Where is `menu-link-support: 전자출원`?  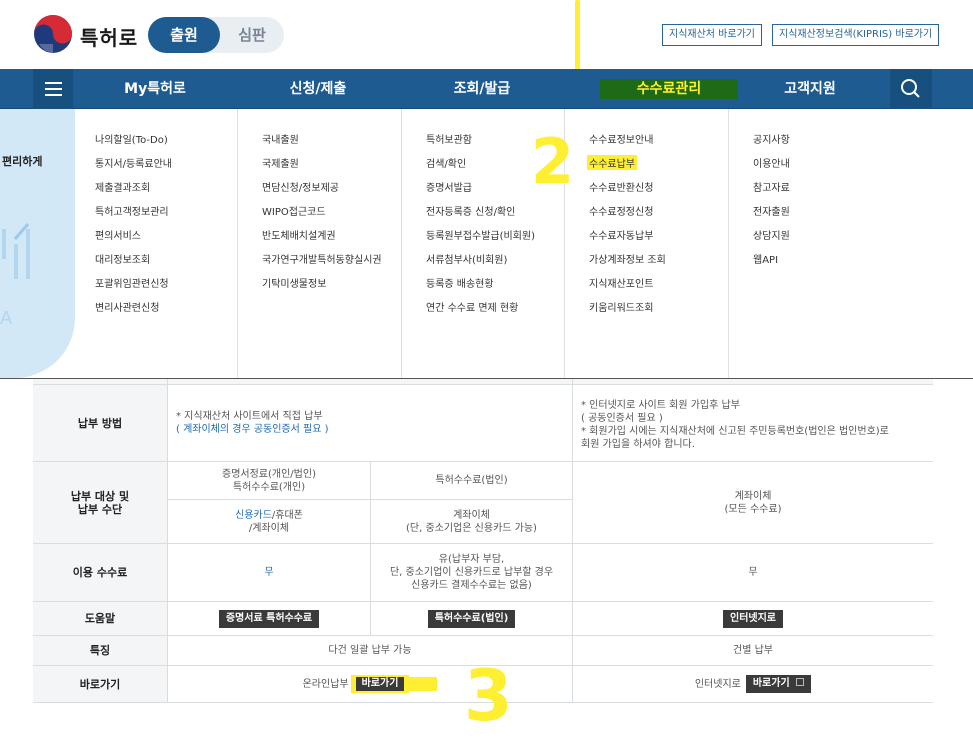 menu-link-support: 전자출원 is located at coordinates (771, 210).